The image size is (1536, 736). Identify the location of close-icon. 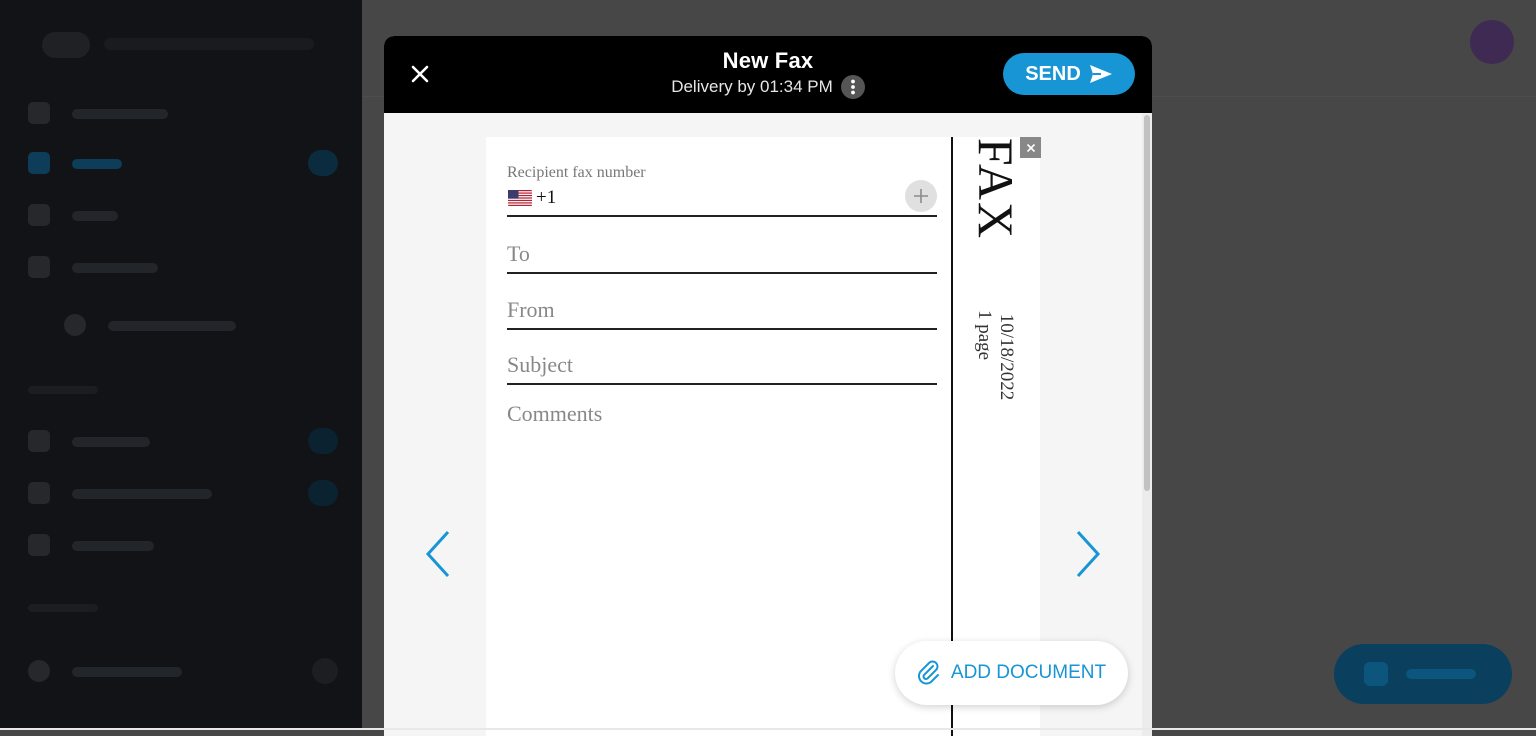
(1030, 147).